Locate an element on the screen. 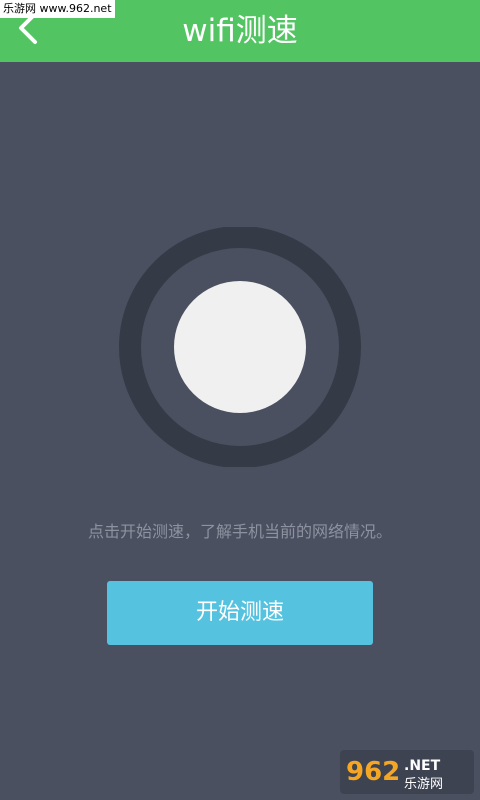 Image resolution: width=480 pixels, height=800 pixels. gauge-center is located at coordinates (240, 347).